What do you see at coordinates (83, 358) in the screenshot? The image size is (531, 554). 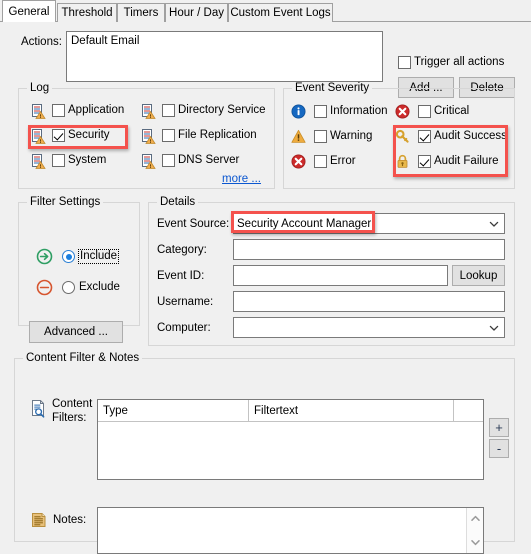 I see `content-filter-notes-caption: Content Filter & Notes` at bounding box center [83, 358].